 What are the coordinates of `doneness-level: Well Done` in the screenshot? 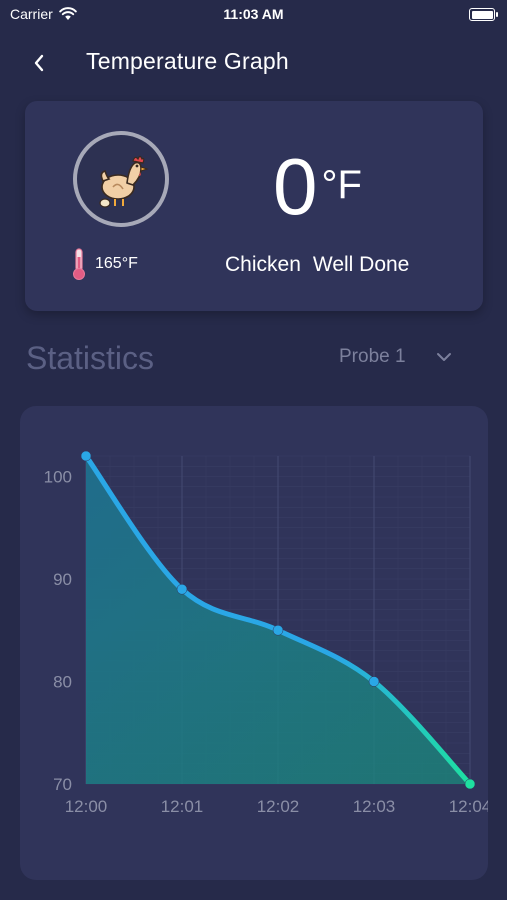 It's located at (361, 264).